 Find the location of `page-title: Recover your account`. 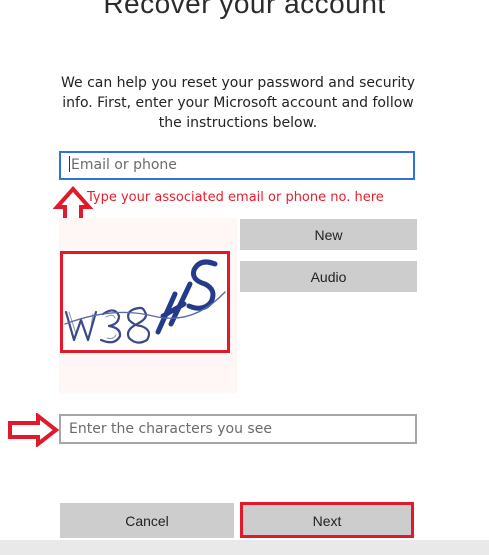

page-title: Recover your account is located at coordinates (244, 9).